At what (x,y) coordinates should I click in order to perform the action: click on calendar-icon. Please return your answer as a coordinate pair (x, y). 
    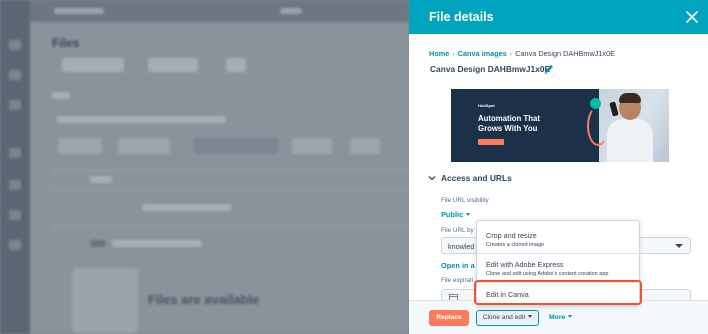
    Looking at the image, I should click on (453, 297).